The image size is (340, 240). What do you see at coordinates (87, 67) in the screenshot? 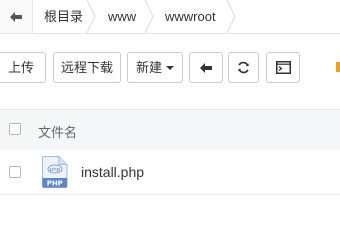
I see `remote-download-button: 远程下载` at bounding box center [87, 67].